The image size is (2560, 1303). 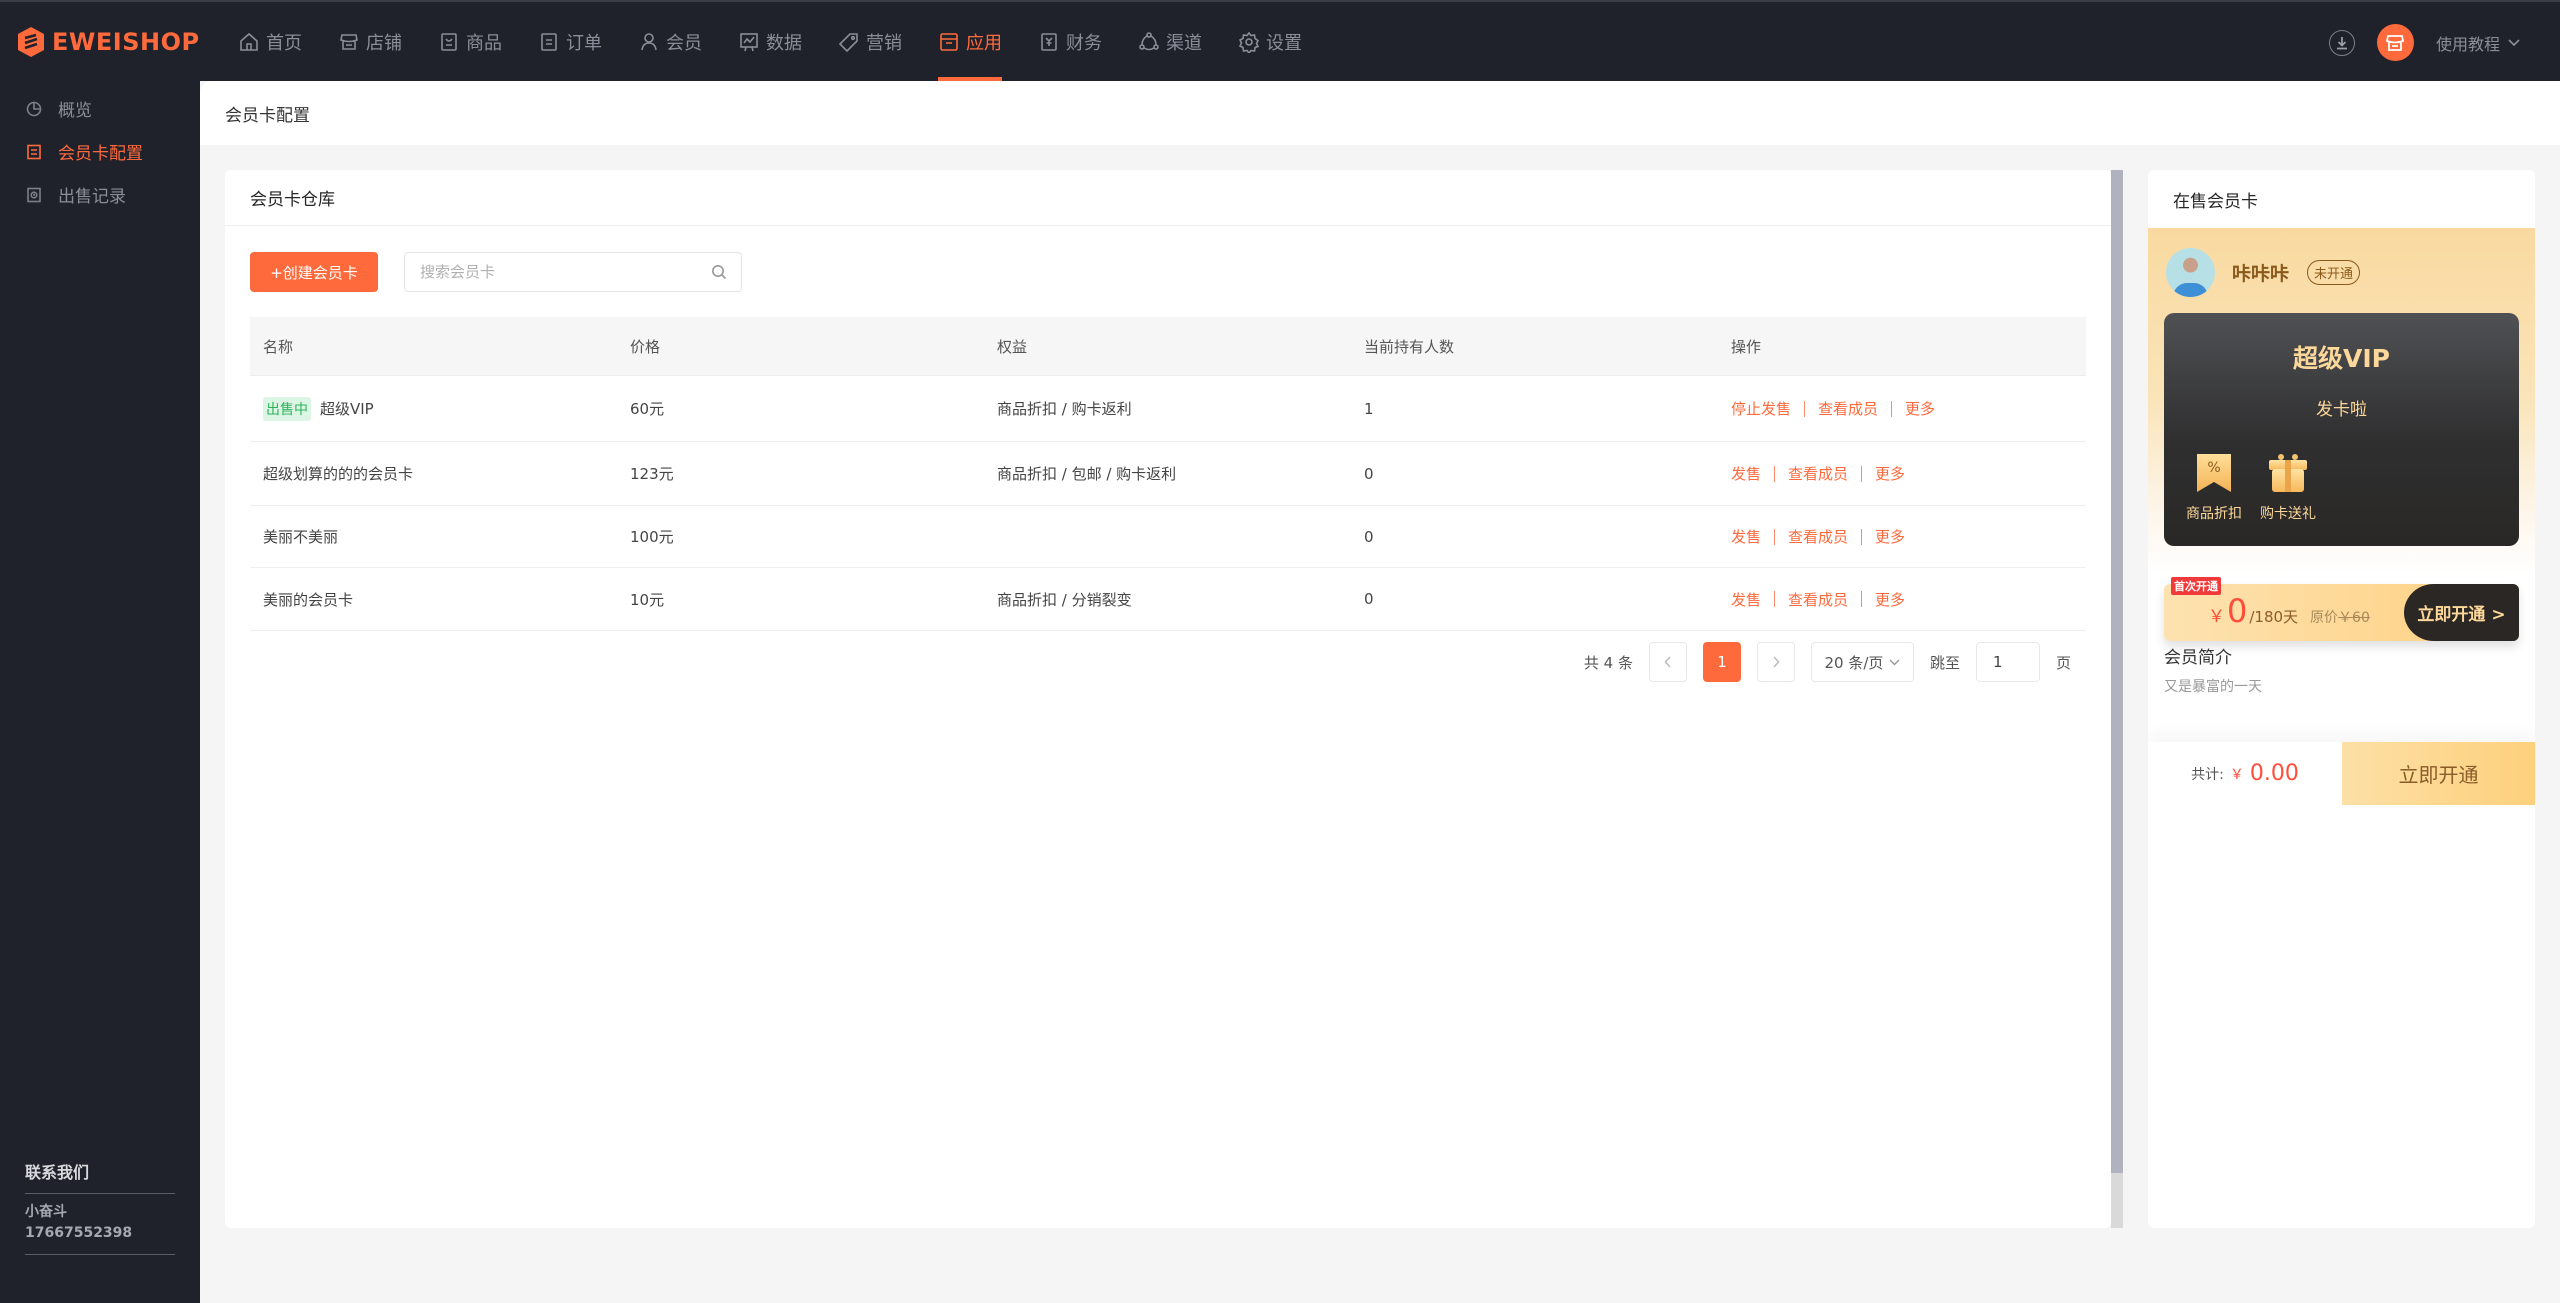 What do you see at coordinates (1168, 409) in the screenshot?
I see `table-row: 出售中 超级VIP 60元 商品折扣 / 购卡返利 1 停止发售 查看成员 更多` at bounding box center [1168, 409].